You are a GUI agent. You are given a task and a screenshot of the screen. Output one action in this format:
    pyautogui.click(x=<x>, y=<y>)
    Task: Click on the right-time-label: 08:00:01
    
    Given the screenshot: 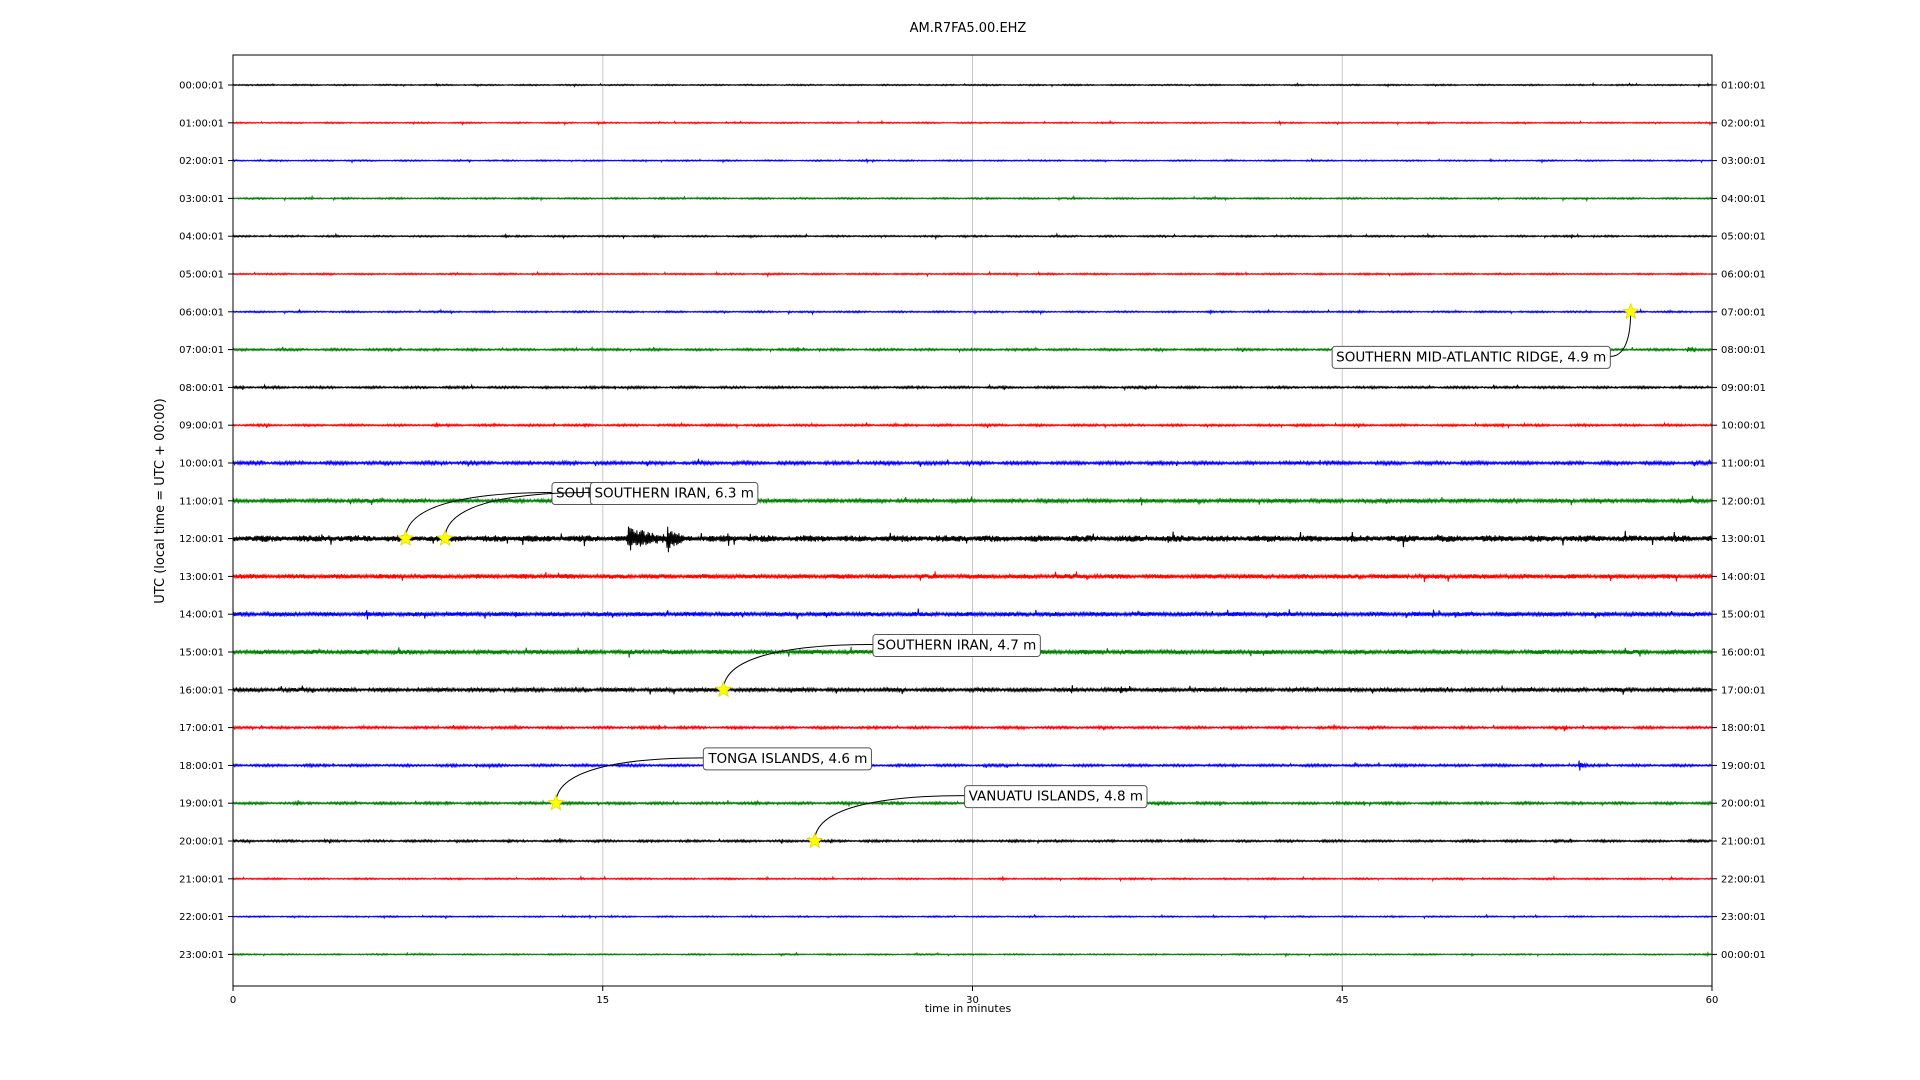 What is the action you would take?
    pyautogui.click(x=1743, y=350)
    